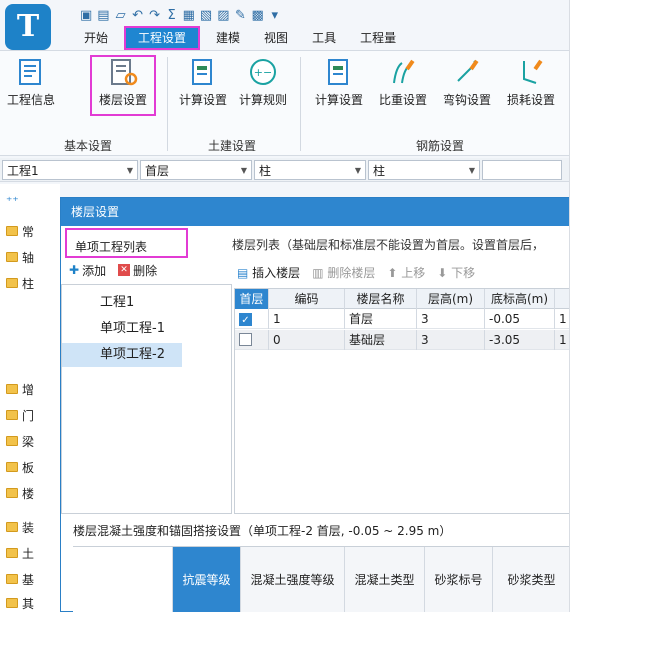  What do you see at coordinates (252, 299) in the screenshot?
I see `header-first-floor: 首层` at bounding box center [252, 299].